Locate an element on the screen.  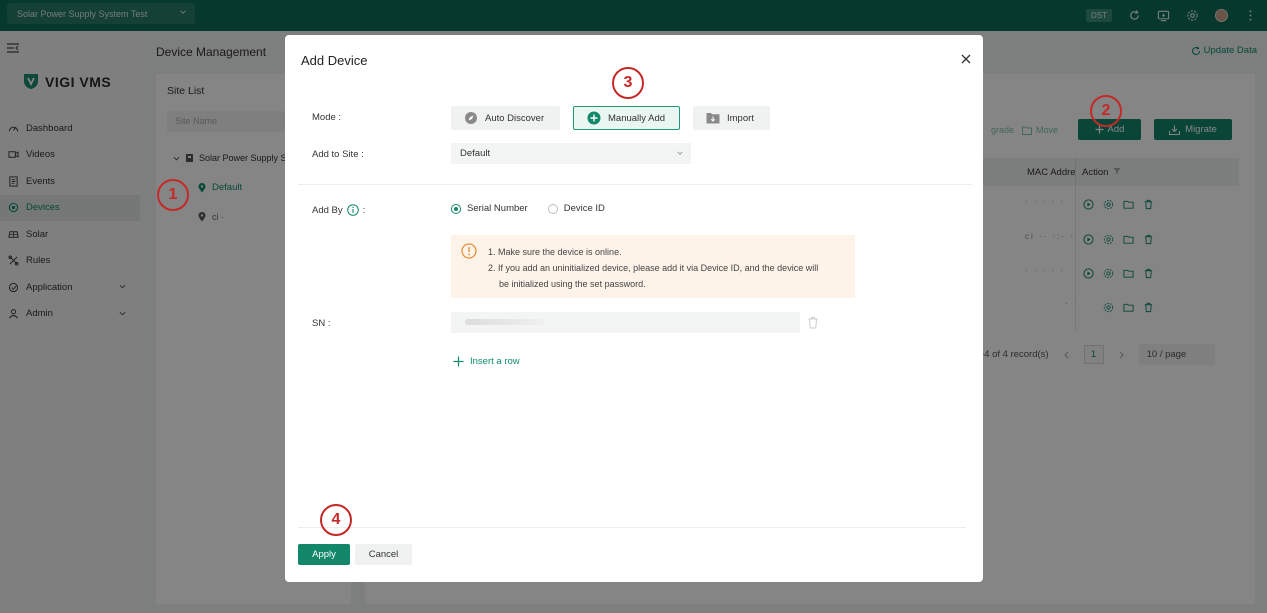
close-icon is located at coordinates (966, 59).